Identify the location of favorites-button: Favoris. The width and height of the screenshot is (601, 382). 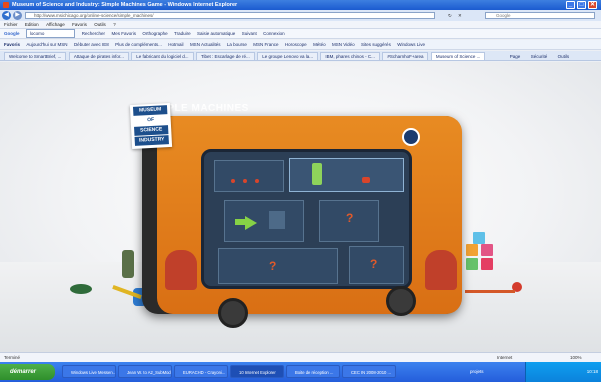
(12, 44).